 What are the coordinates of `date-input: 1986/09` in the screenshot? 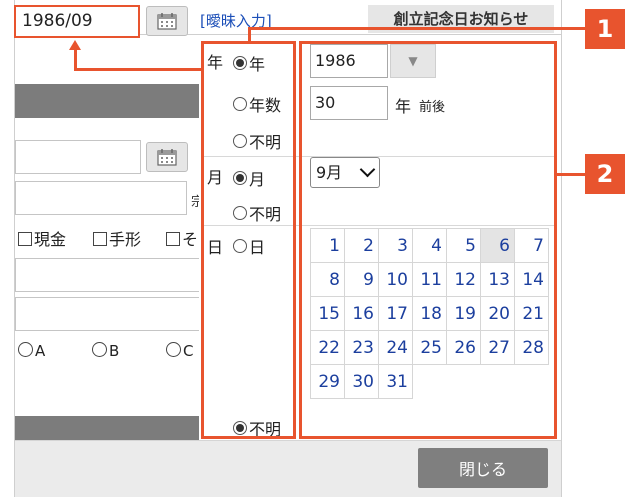 It's located at (77, 21).